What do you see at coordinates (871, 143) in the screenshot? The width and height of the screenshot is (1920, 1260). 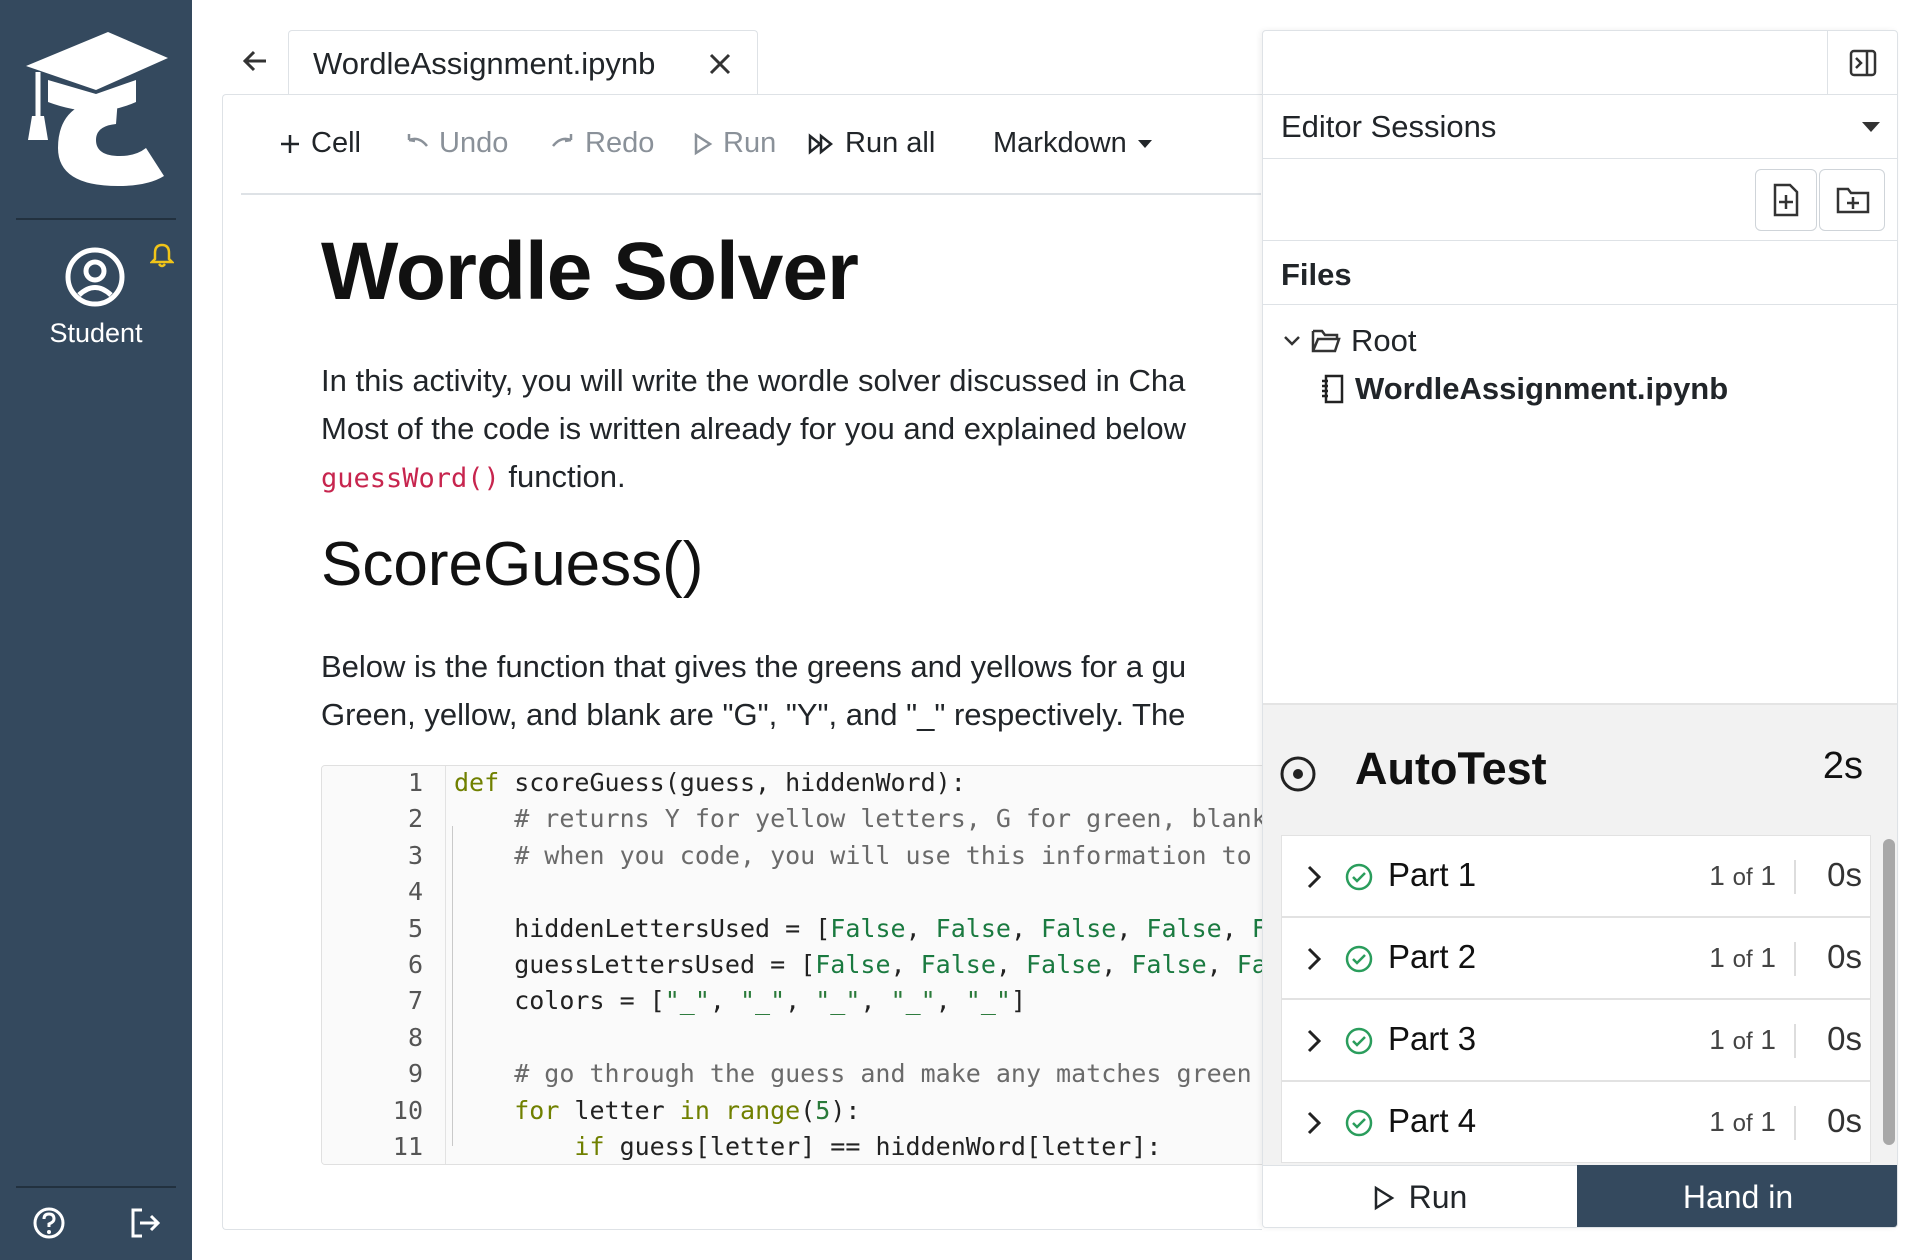 I see `run-all-button: Run all` at bounding box center [871, 143].